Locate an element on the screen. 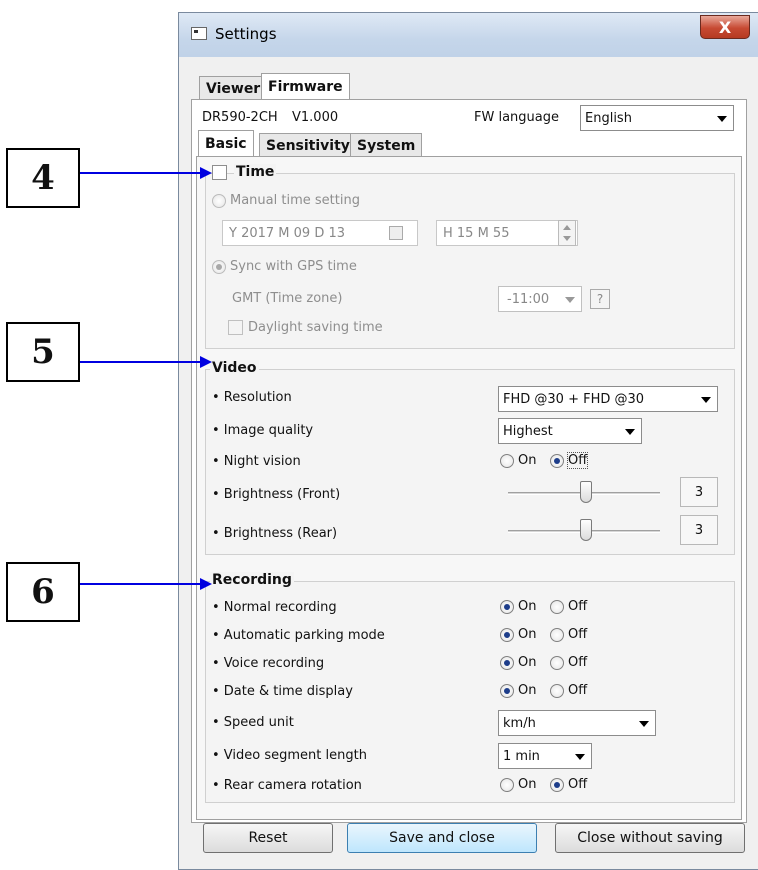 This screenshot has height=870, width=758. app-icon is located at coordinates (199, 33).